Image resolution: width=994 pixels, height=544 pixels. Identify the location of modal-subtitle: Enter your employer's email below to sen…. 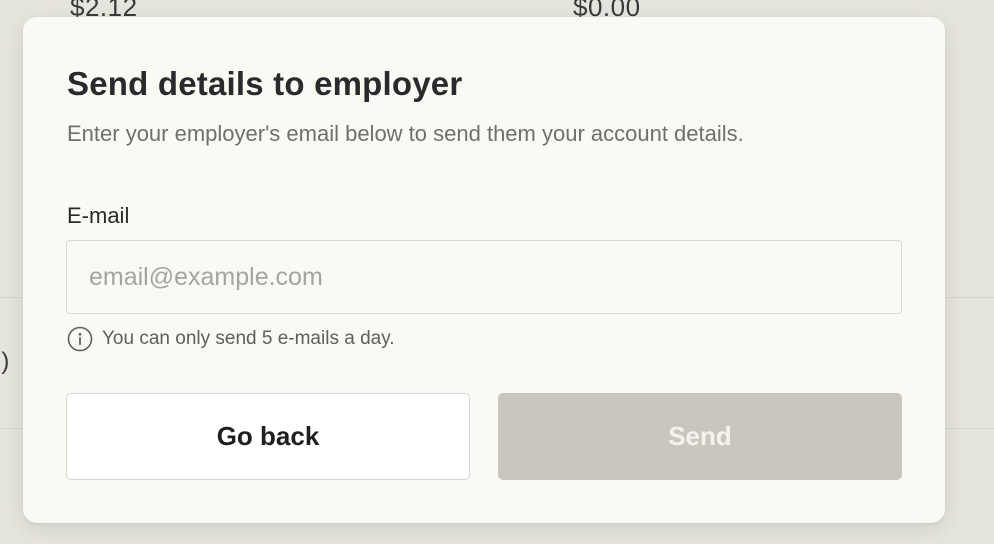
(405, 133).